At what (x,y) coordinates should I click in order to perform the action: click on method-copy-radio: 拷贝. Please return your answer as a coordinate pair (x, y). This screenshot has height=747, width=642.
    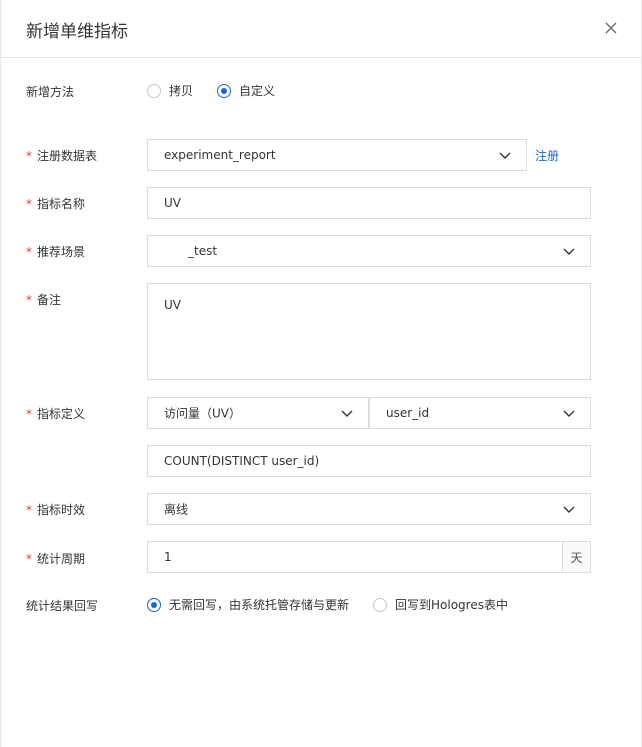
    Looking at the image, I should click on (170, 90).